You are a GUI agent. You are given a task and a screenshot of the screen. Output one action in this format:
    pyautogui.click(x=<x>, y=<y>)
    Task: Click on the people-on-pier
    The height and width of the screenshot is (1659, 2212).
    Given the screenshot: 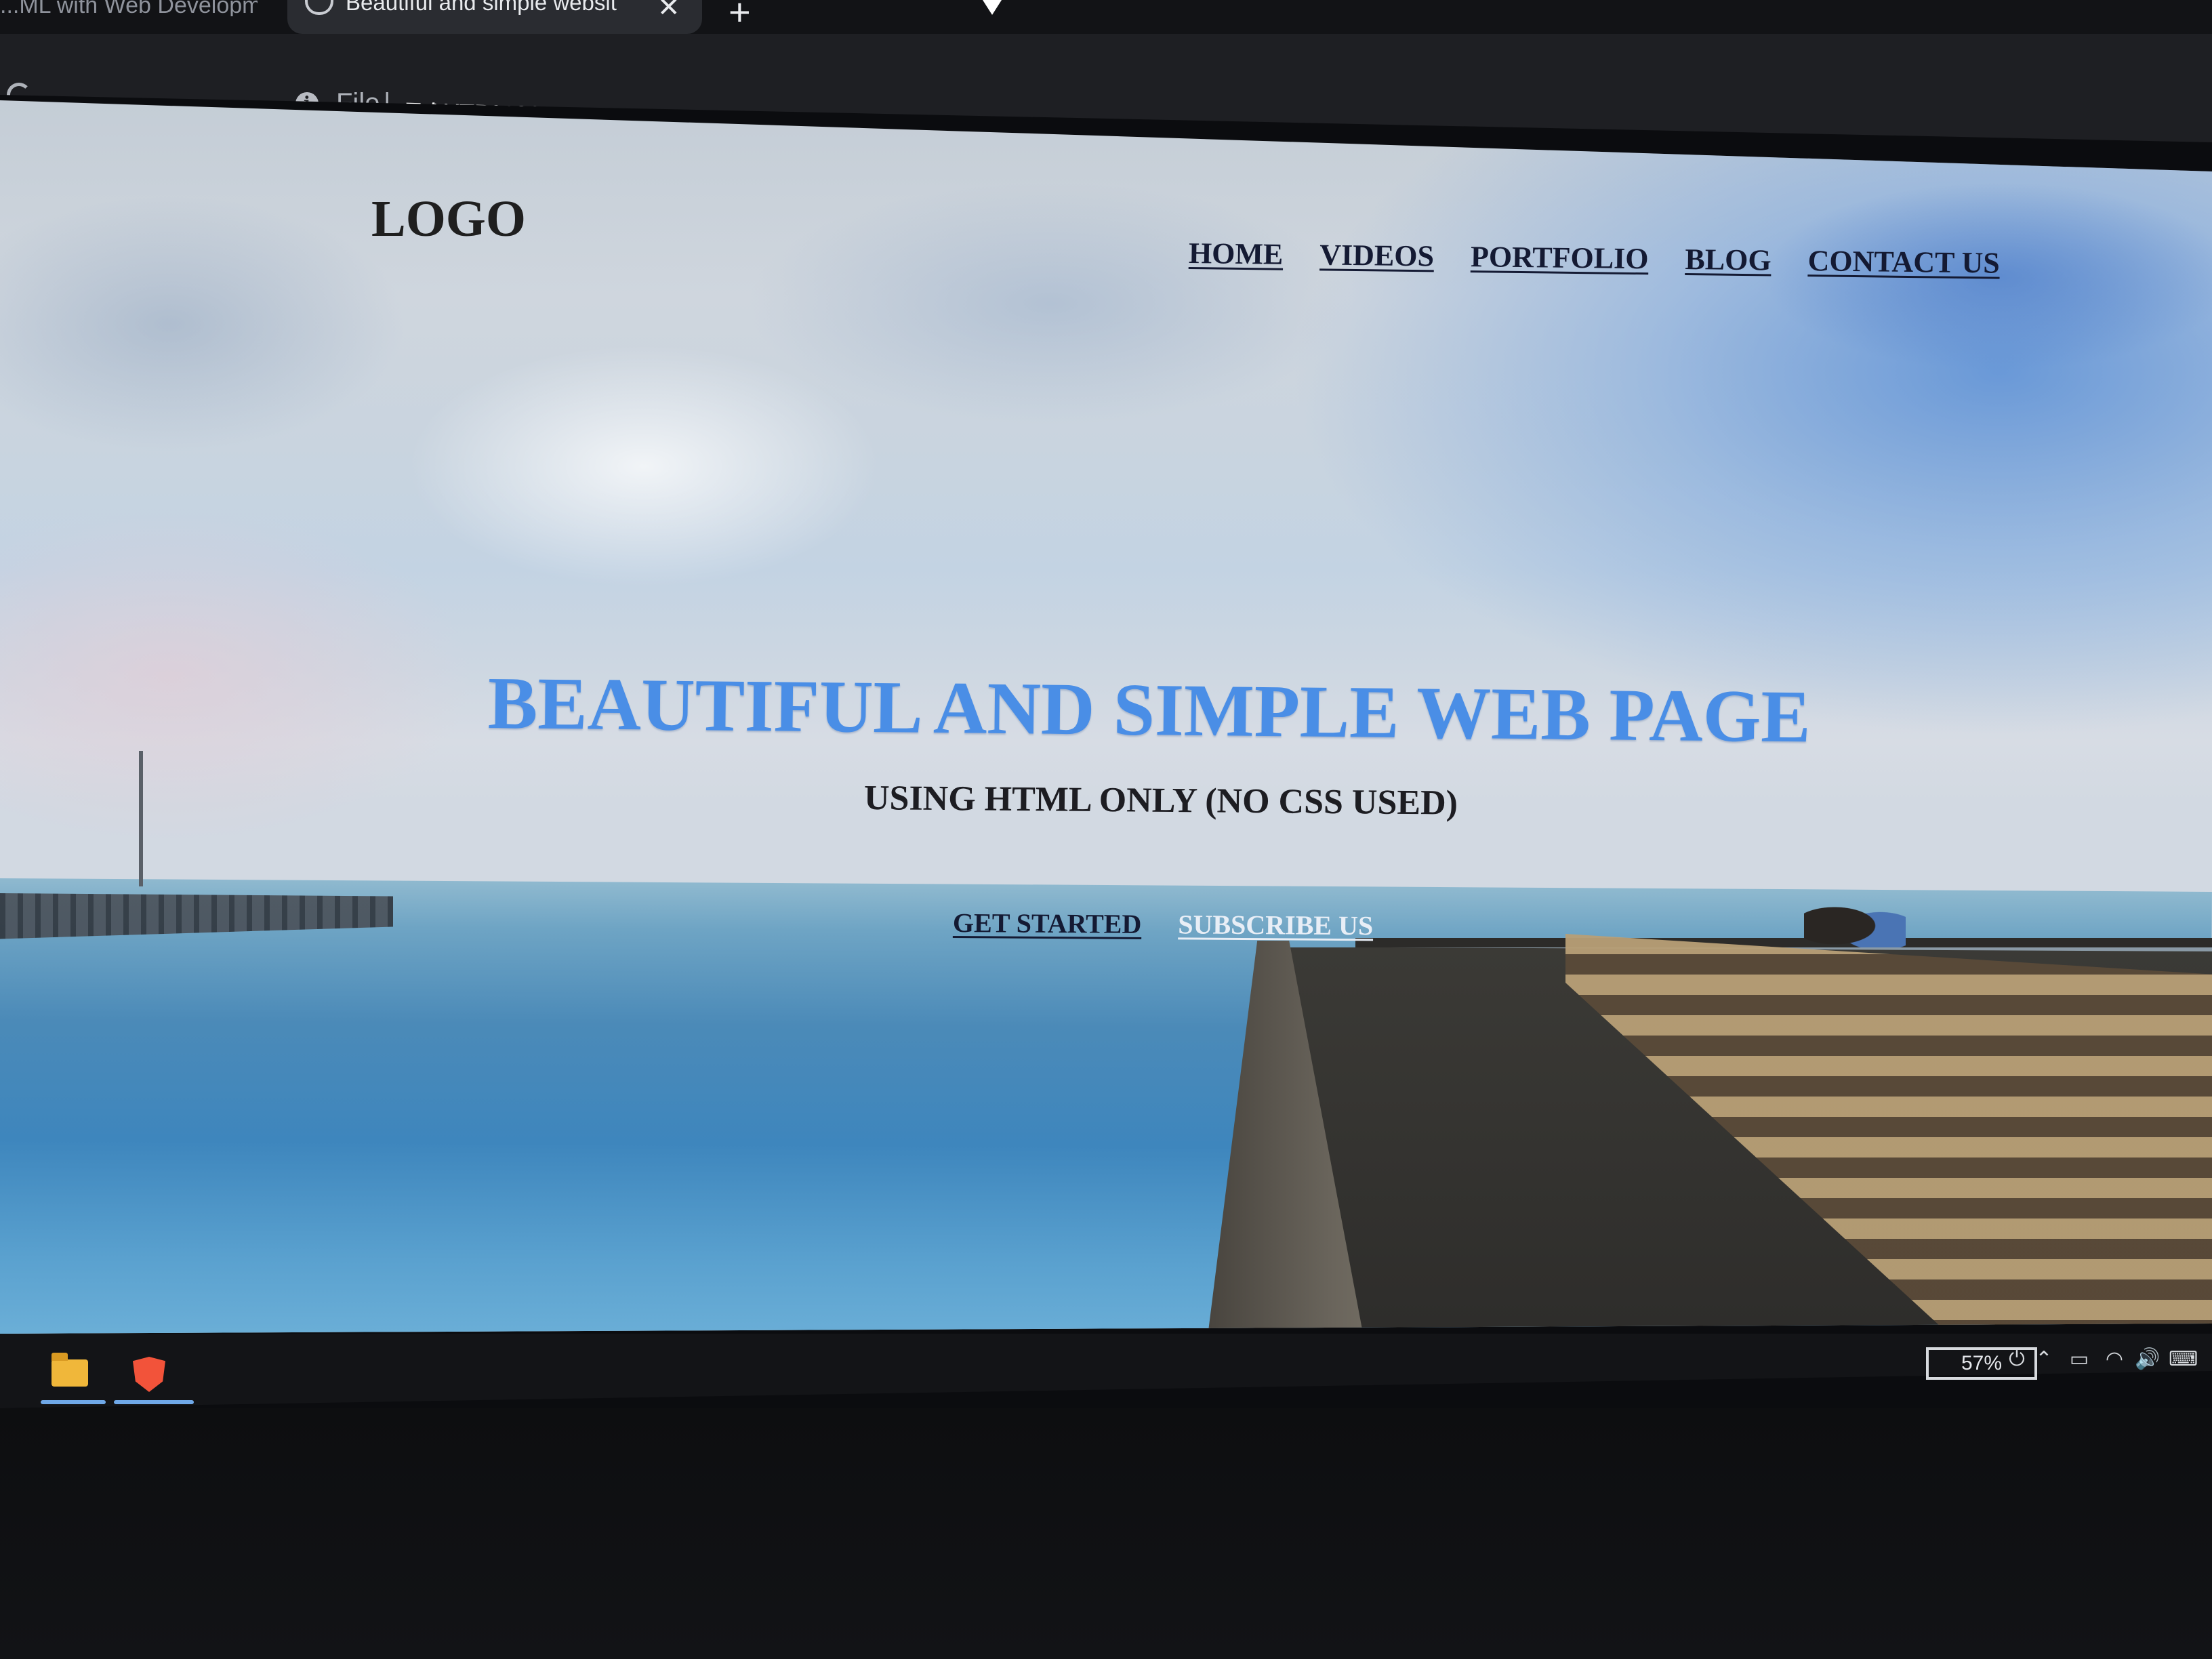 What is the action you would take?
    pyautogui.click(x=1855, y=920)
    